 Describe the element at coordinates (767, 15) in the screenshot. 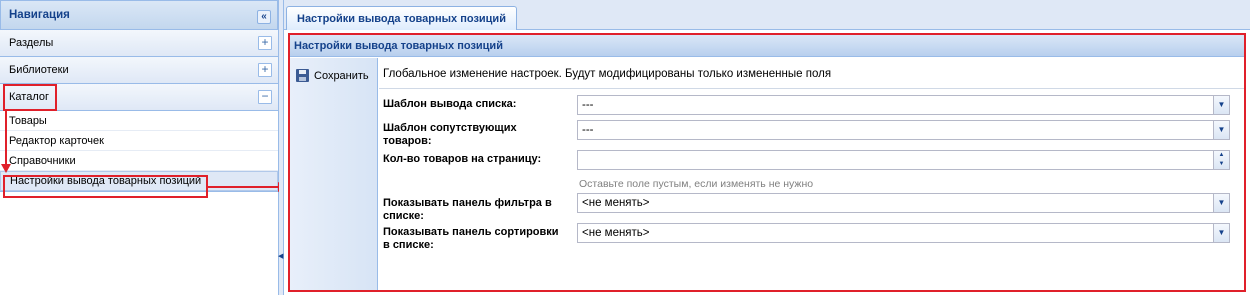

I see `tab-strip: Настройки вывода товарных позиций` at that location.